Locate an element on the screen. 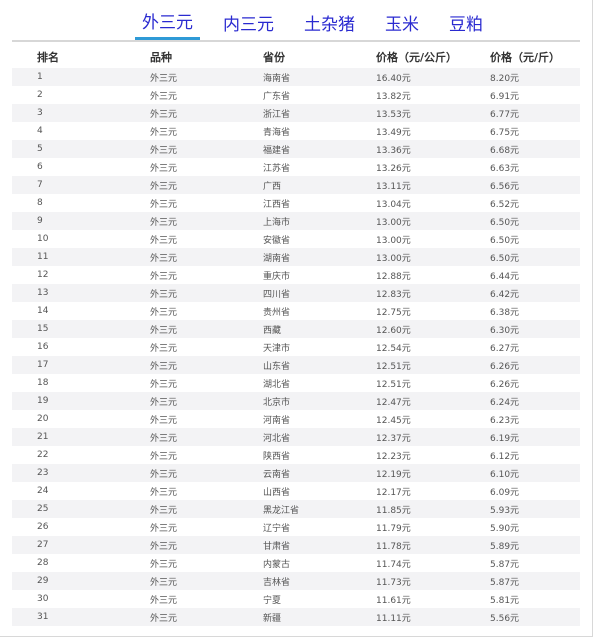  header-price-per-jin: 价格（元/斤） is located at coordinates (525, 57).